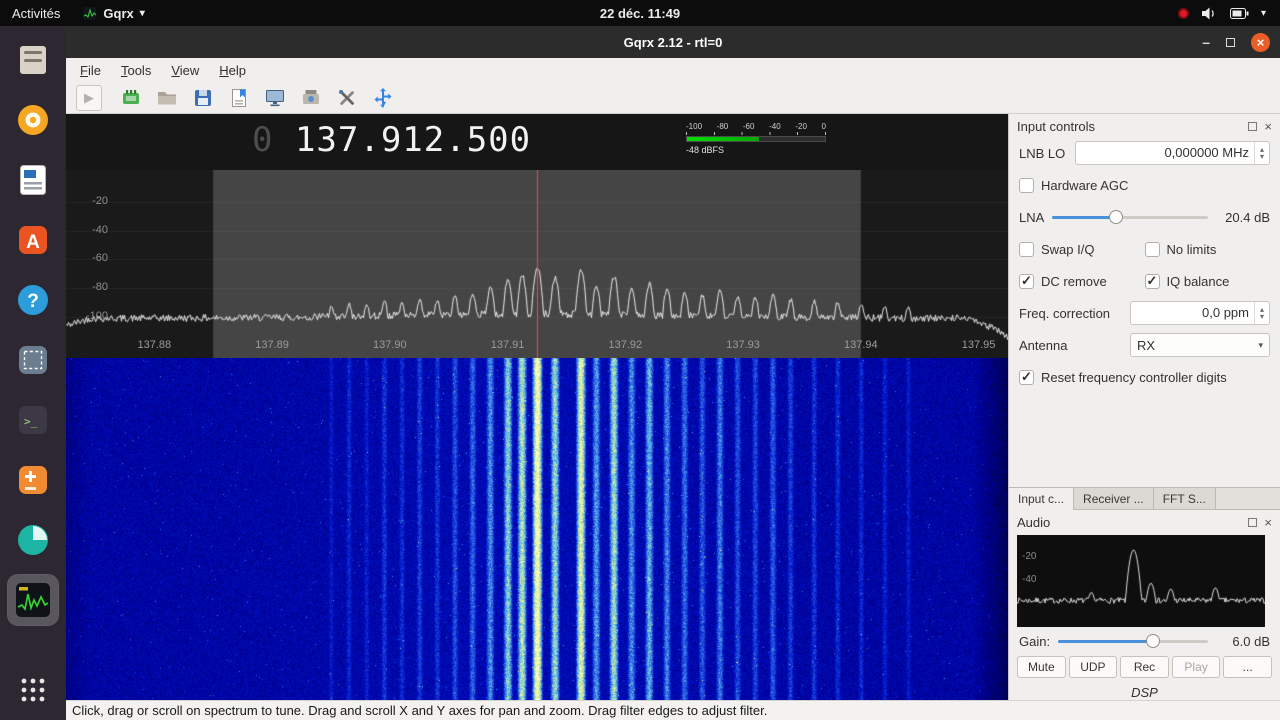  I want to click on system-top-bar: Activités Gqrx ▾ 22 déc. 11:49 ▾, so click(640, 13).